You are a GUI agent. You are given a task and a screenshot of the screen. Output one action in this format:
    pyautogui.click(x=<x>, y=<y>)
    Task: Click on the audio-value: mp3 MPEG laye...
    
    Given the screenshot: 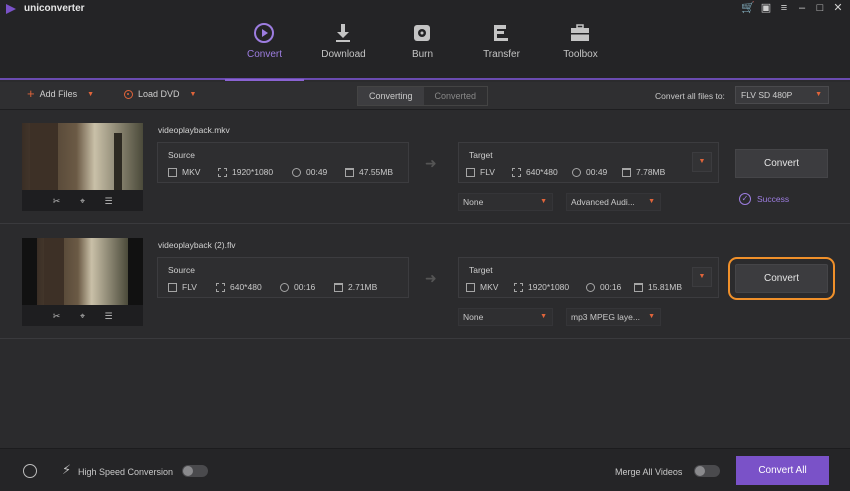 What is the action you would take?
    pyautogui.click(x=605, y=317)
    